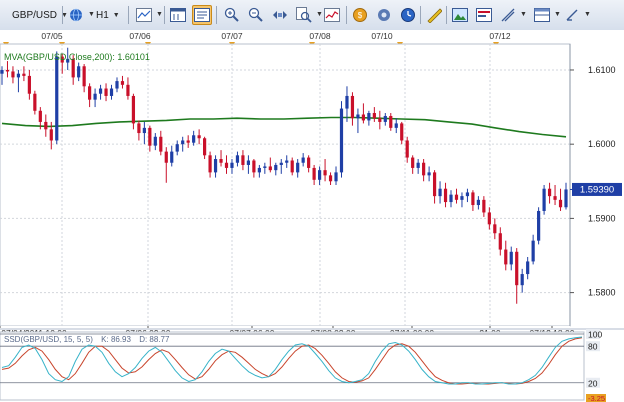 This screenshot has height=402, width=624. What do you see at coordinates (382, 36) in the screenshot?
I see `top-date-label: 07/10` at bounding box center [382, 36].